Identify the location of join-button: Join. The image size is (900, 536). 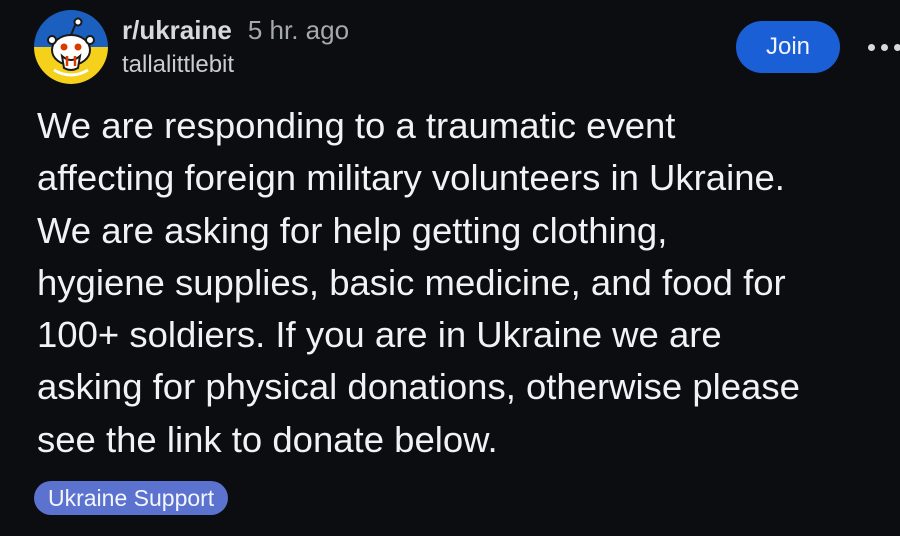
(788, 47).